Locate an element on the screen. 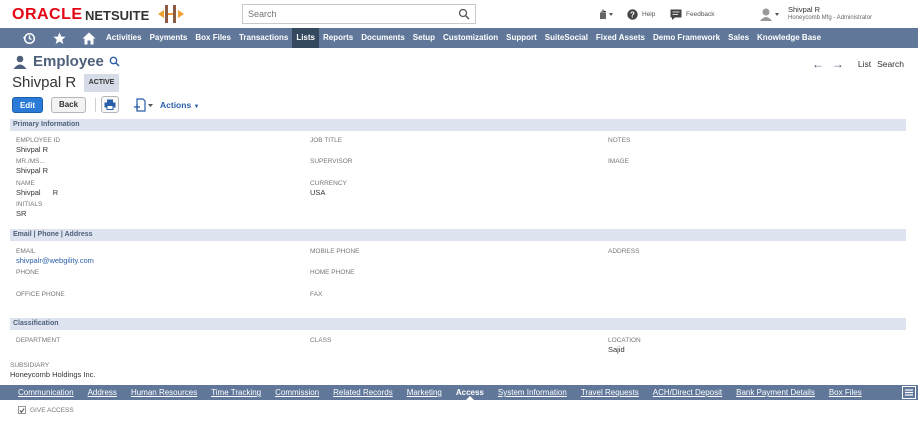 This screenshot has width=918, height=433. oracle-logo: ORACLE is located at coordinates (47, 15).